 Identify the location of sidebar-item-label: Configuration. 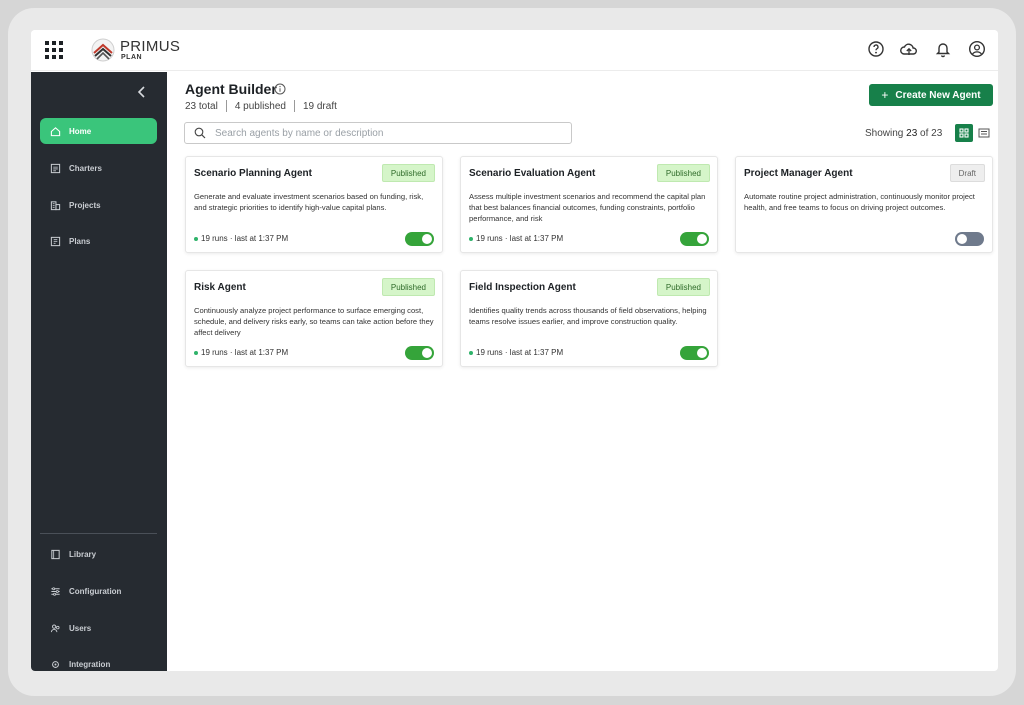
(95, 591).